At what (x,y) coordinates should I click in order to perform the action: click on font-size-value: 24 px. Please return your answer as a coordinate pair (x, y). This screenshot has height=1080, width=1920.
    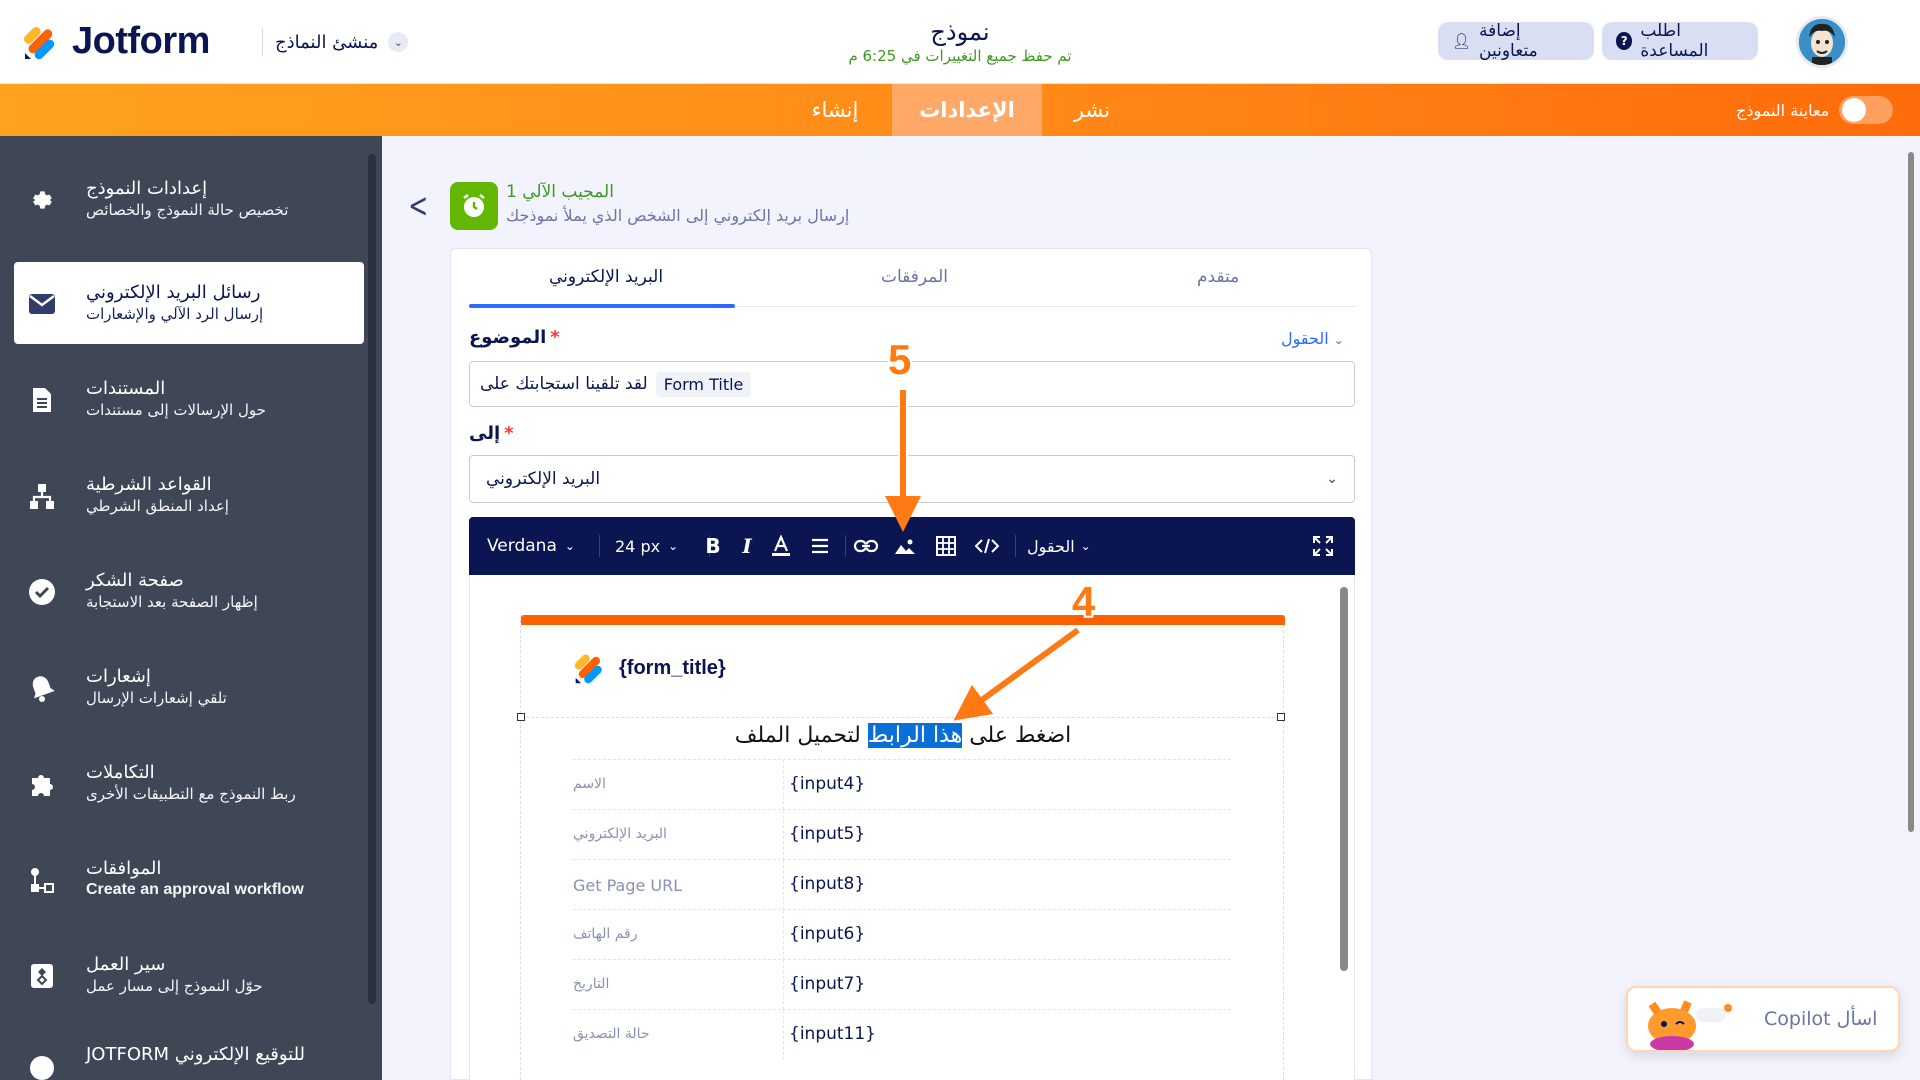
    Looking at the image, I should click on (638, 546).